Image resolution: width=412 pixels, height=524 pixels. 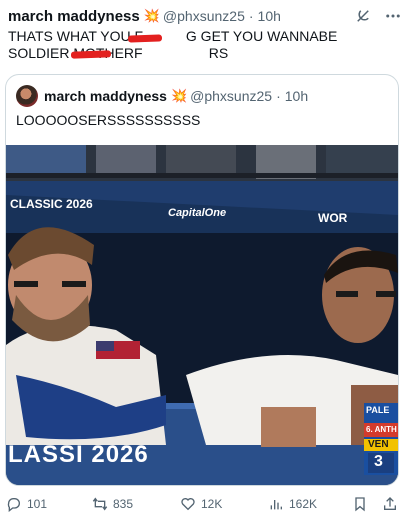 What do you see at coordinates (381, 429) in the screenshot?
I see `photo-sign-line2: 6. ANTH` at bounding box center [381, 429].